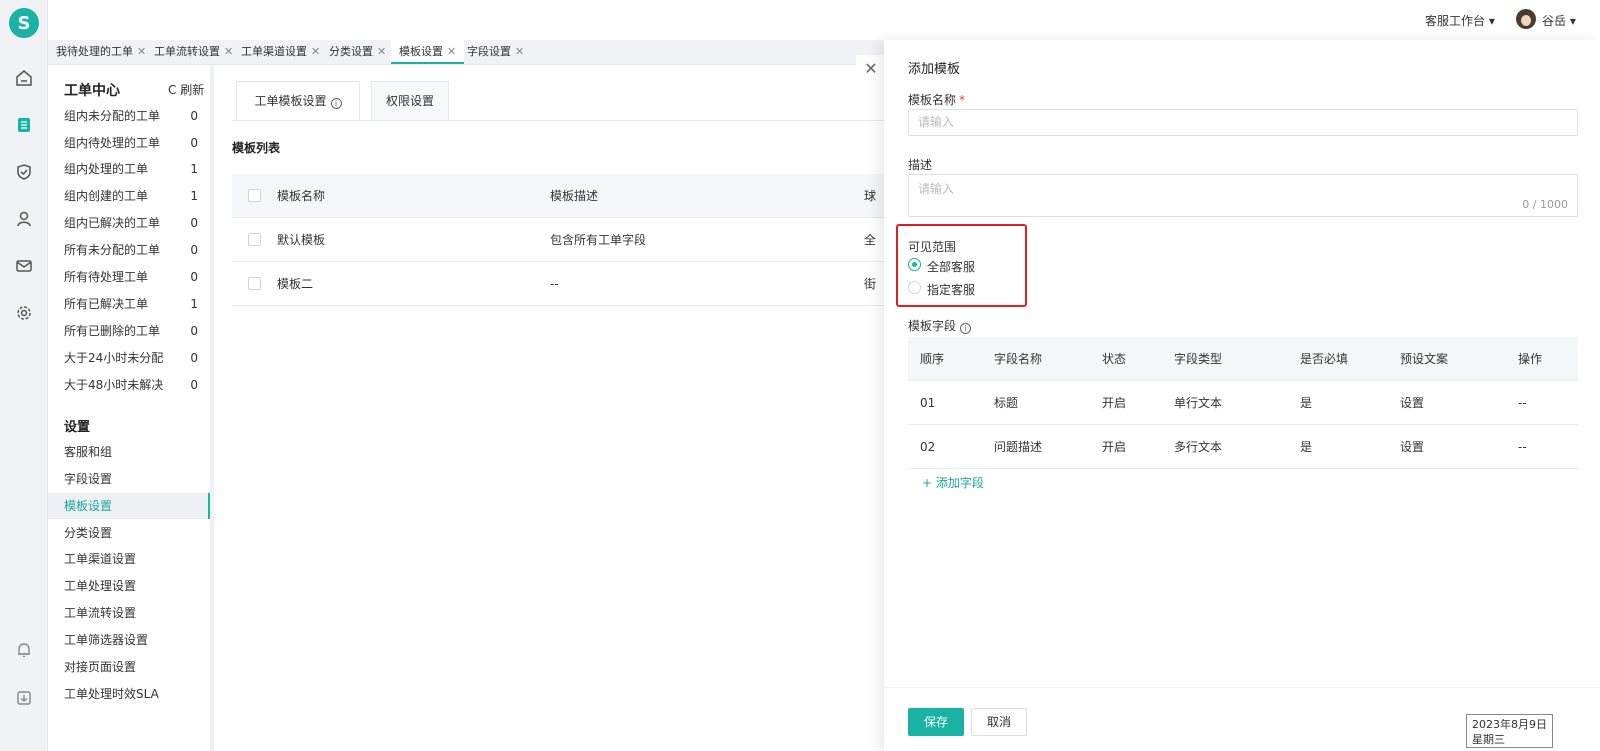  I want to click on bell-icon, so click(24, 650).